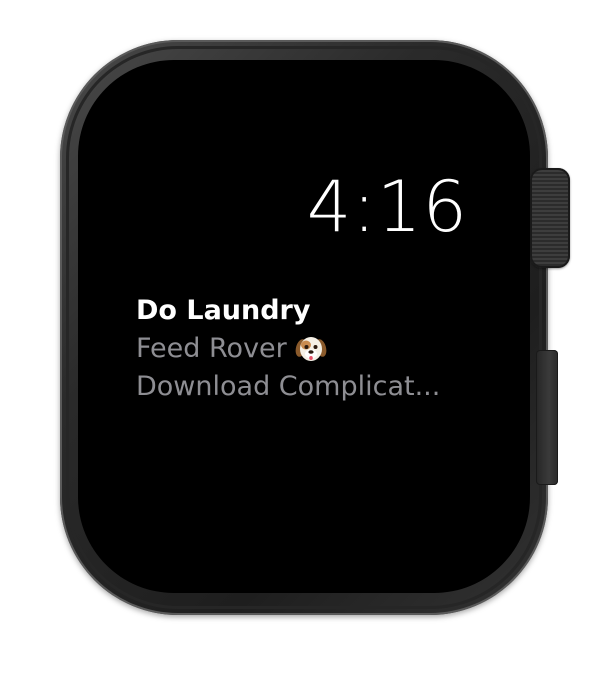  What do you see at coordinates (211, 348) in the screenshot?
I see `task-label: Feed Rover` at bounding box center [211, 348].